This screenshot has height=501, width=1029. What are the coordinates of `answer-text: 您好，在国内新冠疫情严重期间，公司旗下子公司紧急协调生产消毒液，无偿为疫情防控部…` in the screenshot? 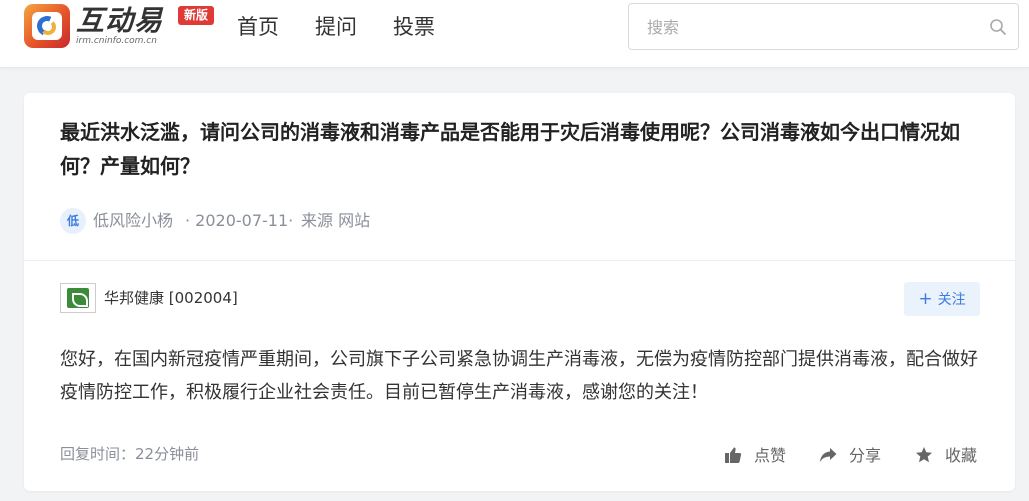 It's located at (519, 376).